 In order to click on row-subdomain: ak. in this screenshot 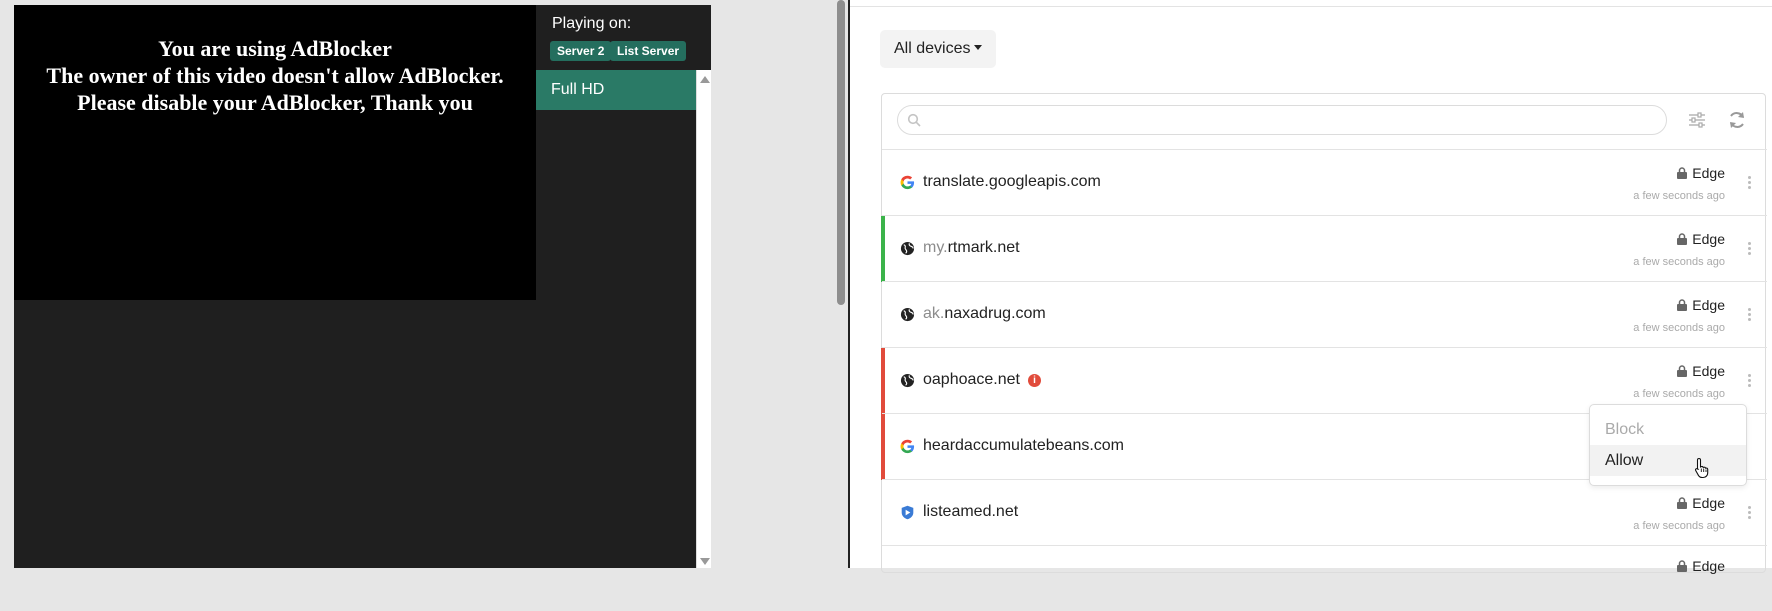, I will do `click(934, 313)`.